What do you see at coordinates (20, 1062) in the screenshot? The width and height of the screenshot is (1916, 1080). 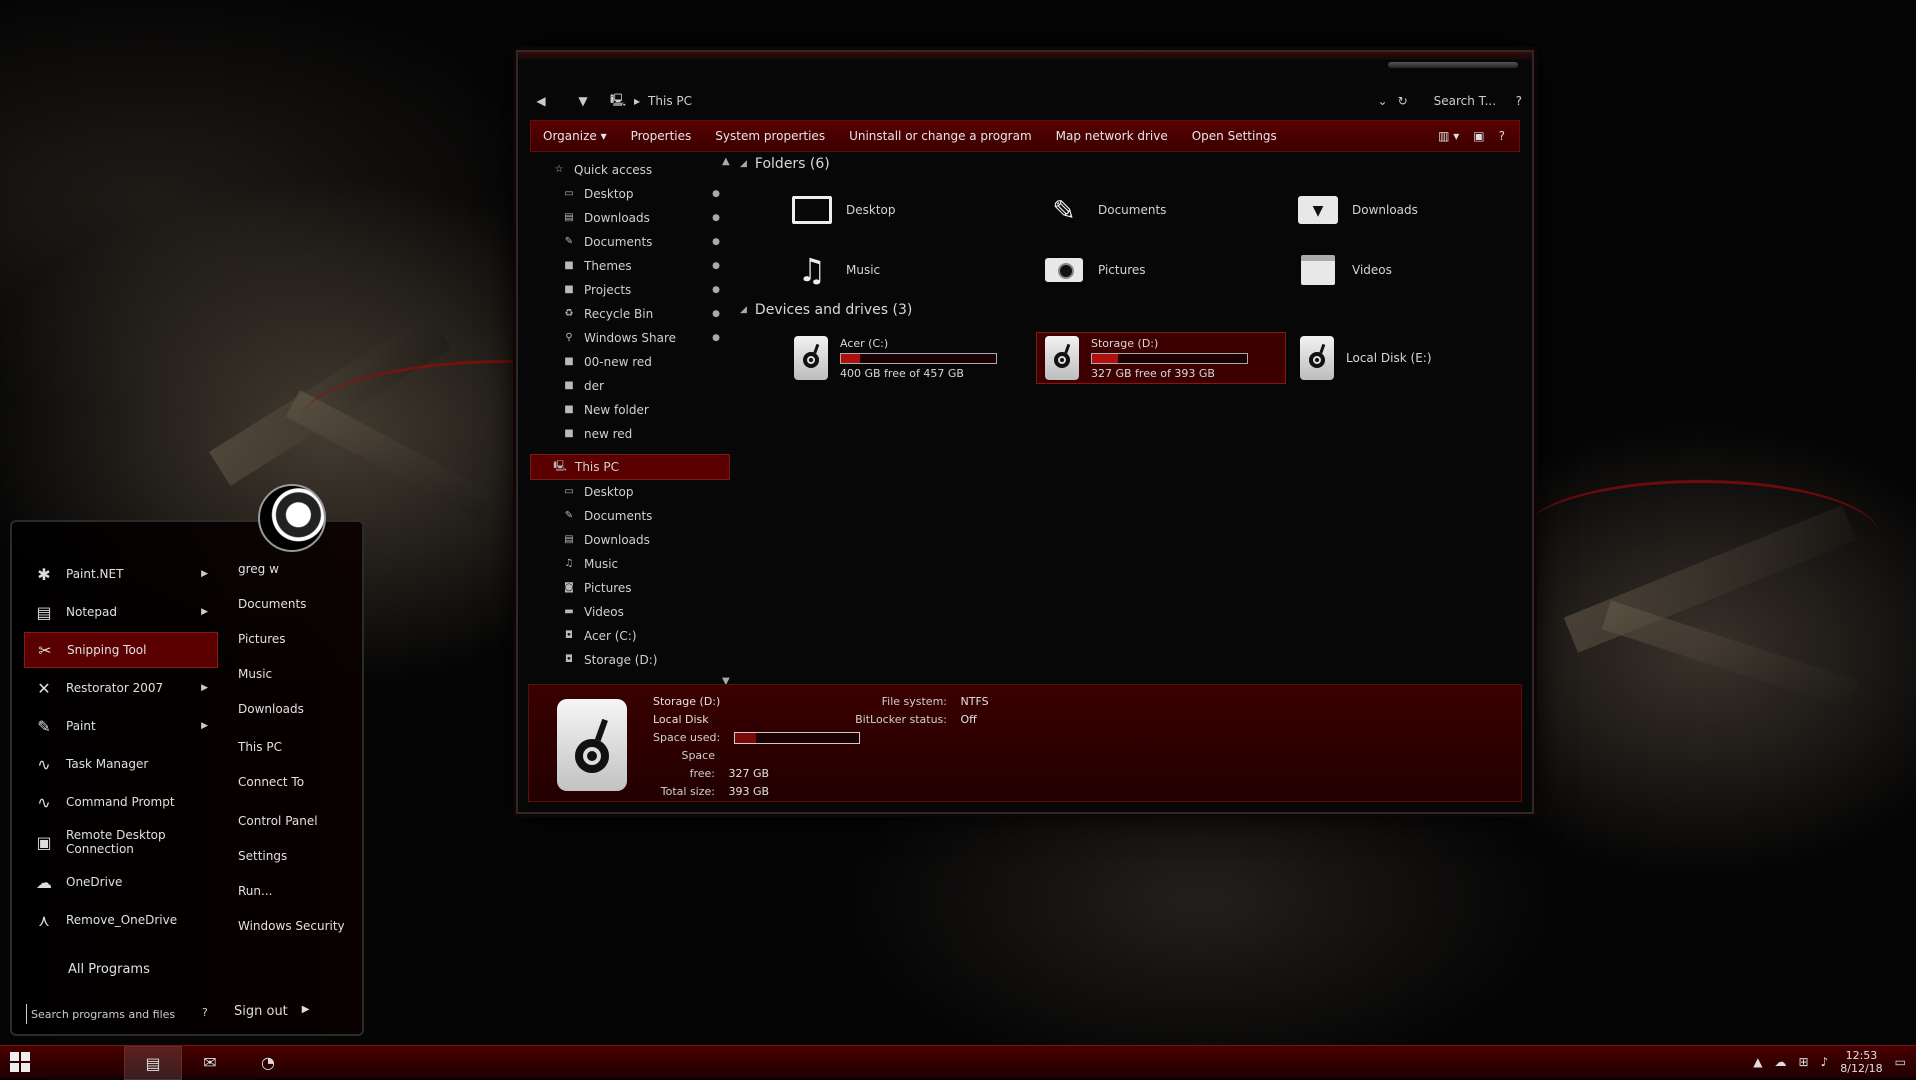 I see `start-button` at bounding box center [20, 1062].